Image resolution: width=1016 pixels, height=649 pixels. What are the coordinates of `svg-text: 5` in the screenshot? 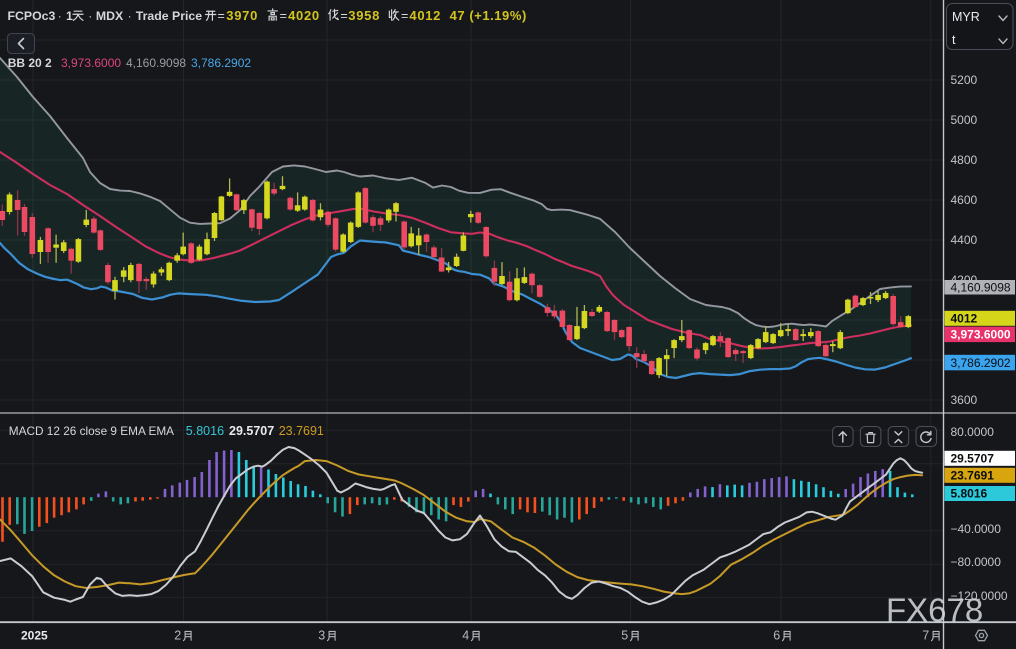 It's located at (624, 636).